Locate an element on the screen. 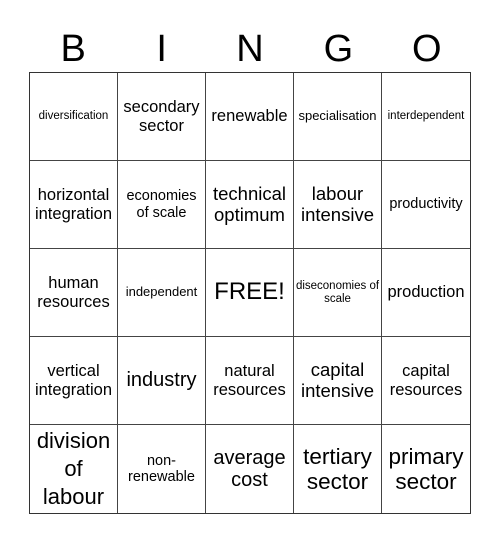  bingo-cell: industry is located at coordinates (162, 381).